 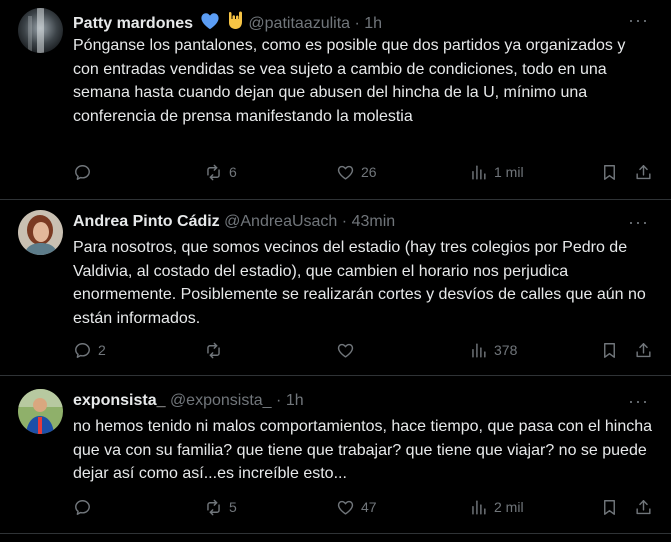 What do you see at coordinates (221, 400) in the screenshot?
I see `handle: @exponsista_` at bounding box center [221, 400].